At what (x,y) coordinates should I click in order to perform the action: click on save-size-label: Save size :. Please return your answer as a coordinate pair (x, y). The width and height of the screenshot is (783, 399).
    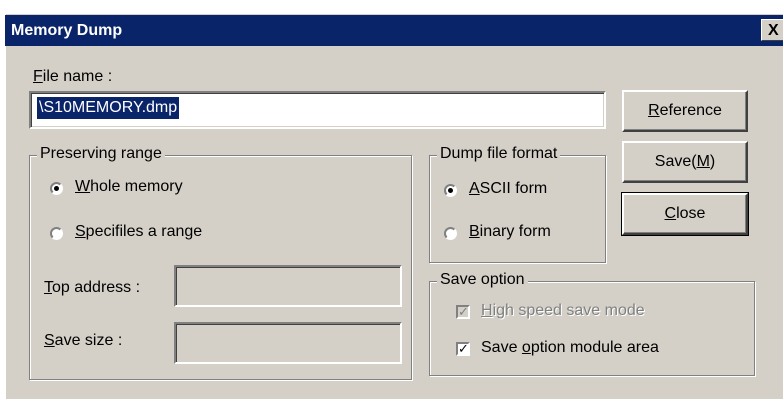
    Looking at the image, I should click on (83, 340).